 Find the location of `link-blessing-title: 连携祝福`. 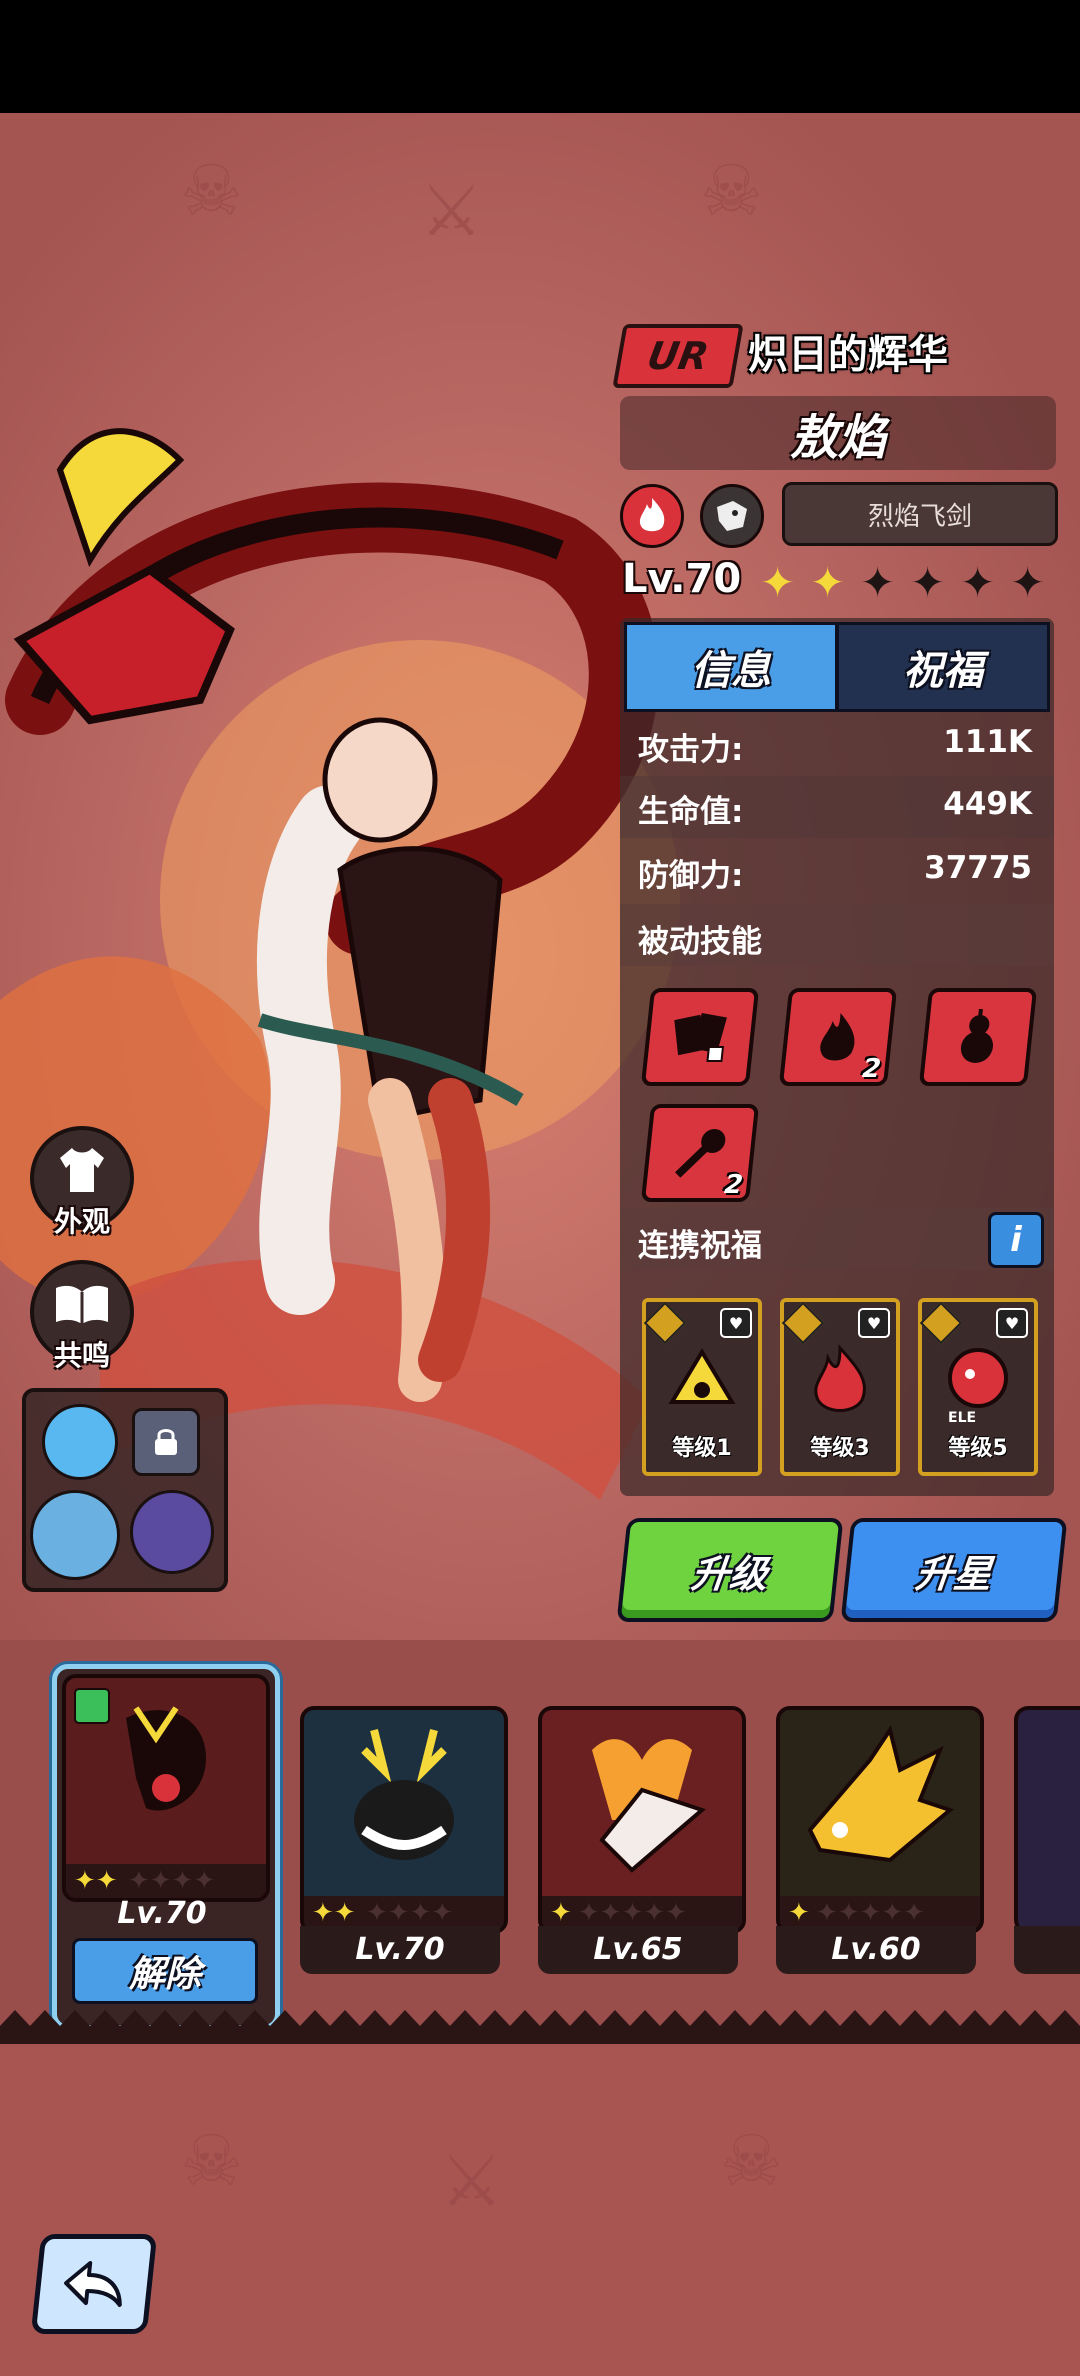

link-blessing-title: 连携祝福 is located at coordinates (700, 1246).